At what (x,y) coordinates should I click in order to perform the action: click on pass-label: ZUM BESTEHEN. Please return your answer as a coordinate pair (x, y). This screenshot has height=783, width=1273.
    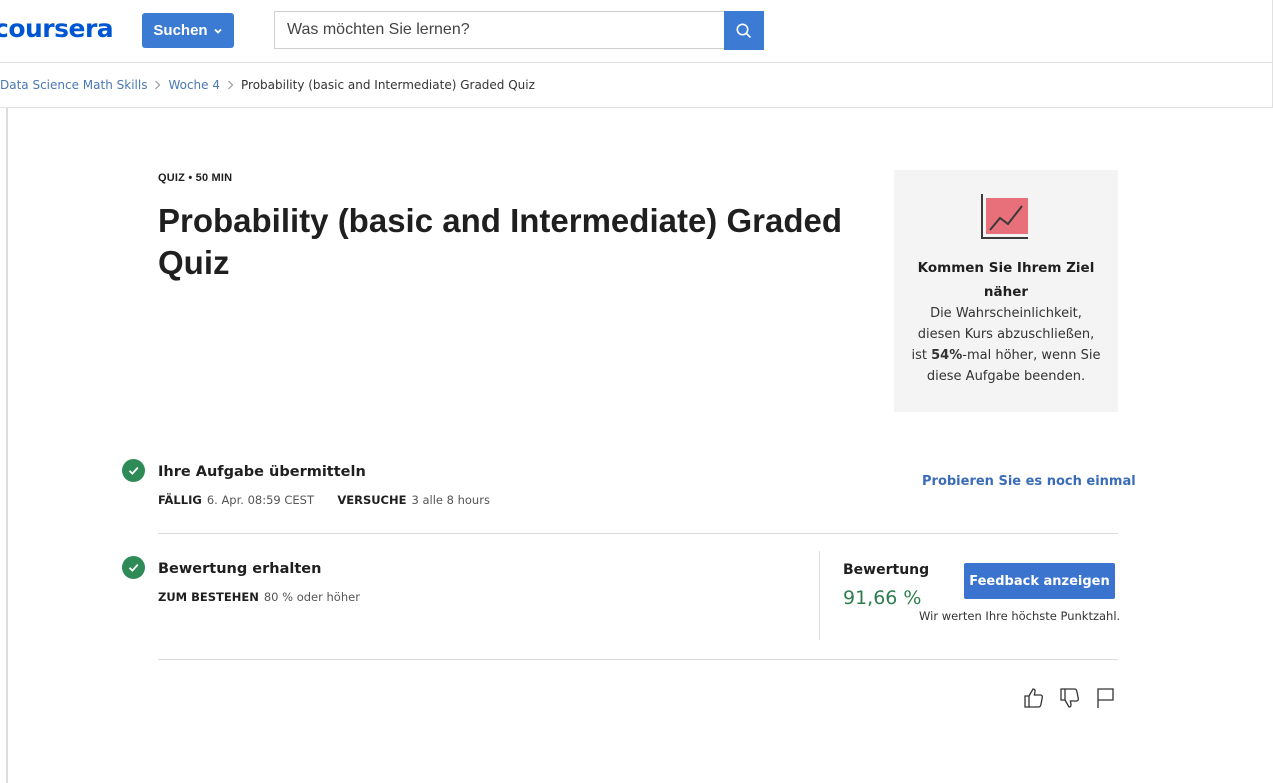
    Looking at the image, I should click on (208, 597).